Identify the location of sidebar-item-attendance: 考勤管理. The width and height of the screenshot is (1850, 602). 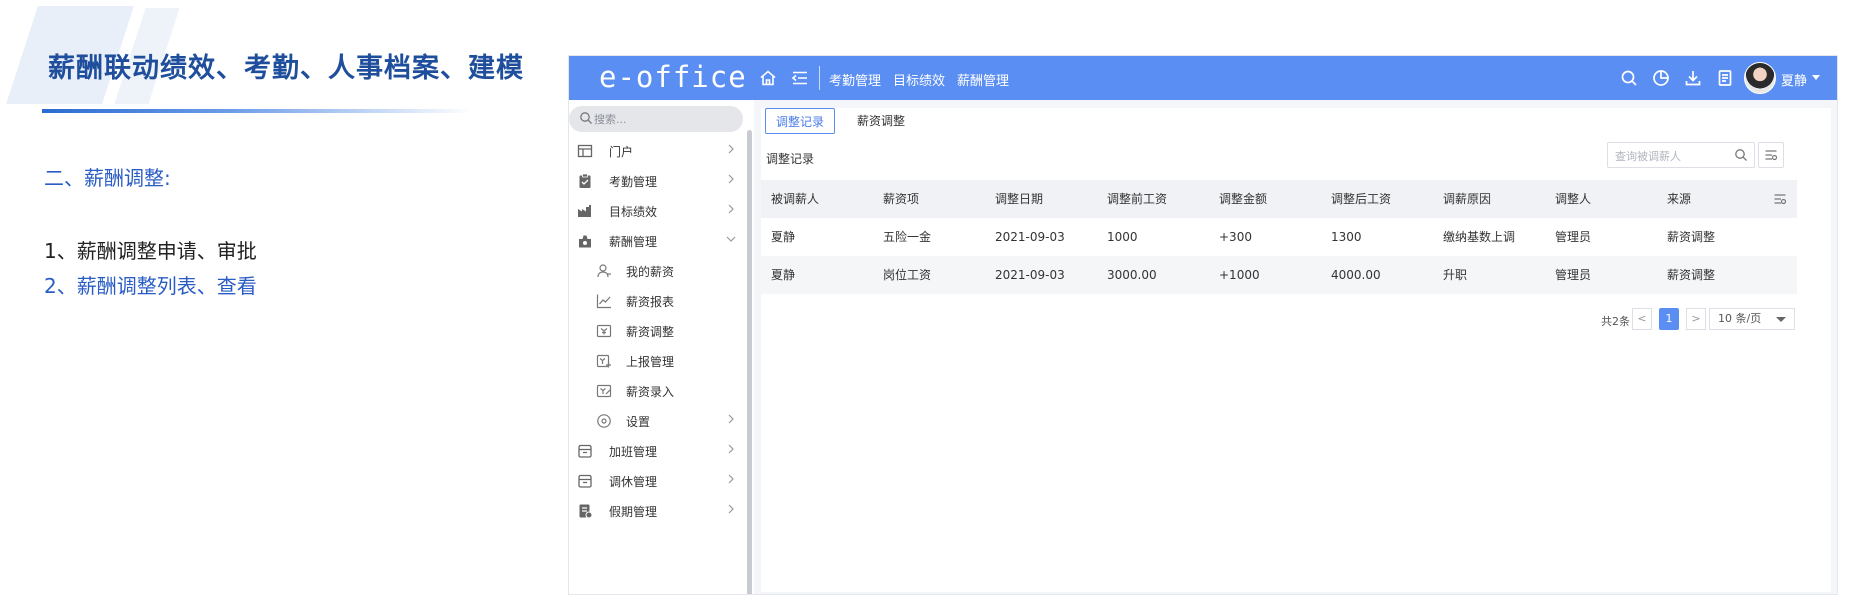
(657, 181).